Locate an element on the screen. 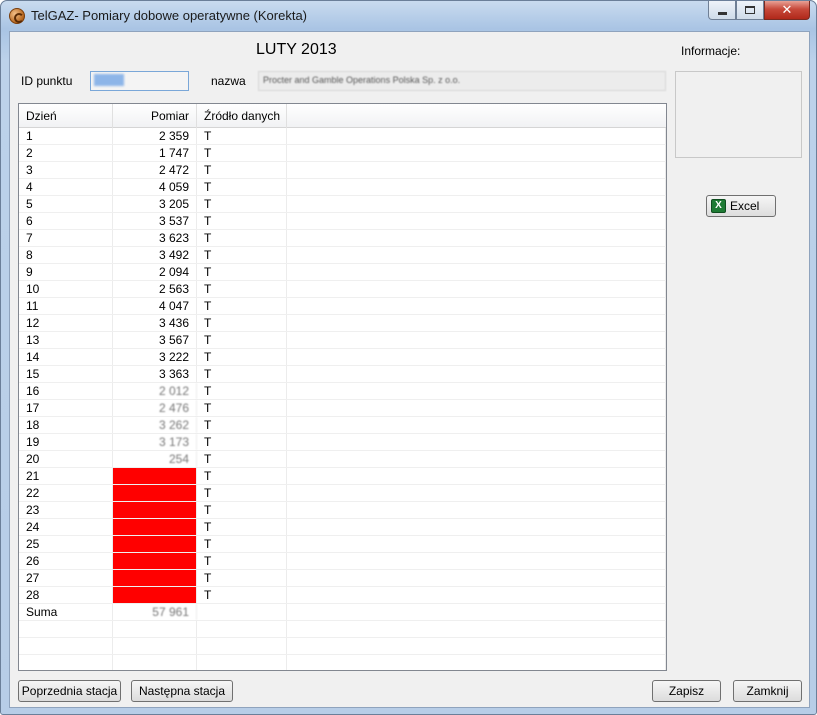 The height and width of the screenshot is (715, 817). table-row: 32 472 T is located at coordinates (342, 170).